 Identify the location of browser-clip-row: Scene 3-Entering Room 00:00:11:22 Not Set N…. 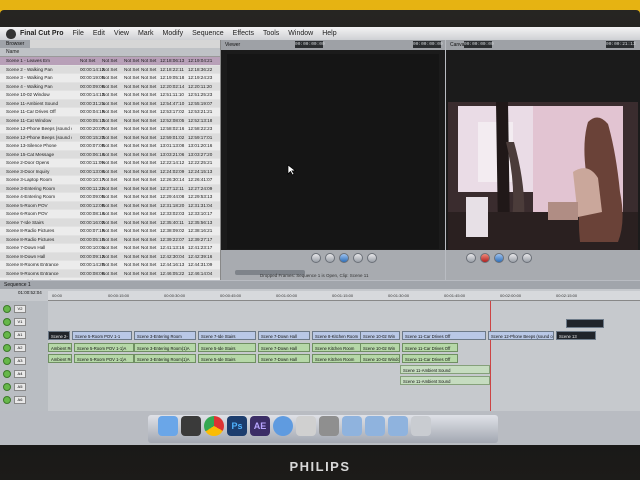
(110, 188).